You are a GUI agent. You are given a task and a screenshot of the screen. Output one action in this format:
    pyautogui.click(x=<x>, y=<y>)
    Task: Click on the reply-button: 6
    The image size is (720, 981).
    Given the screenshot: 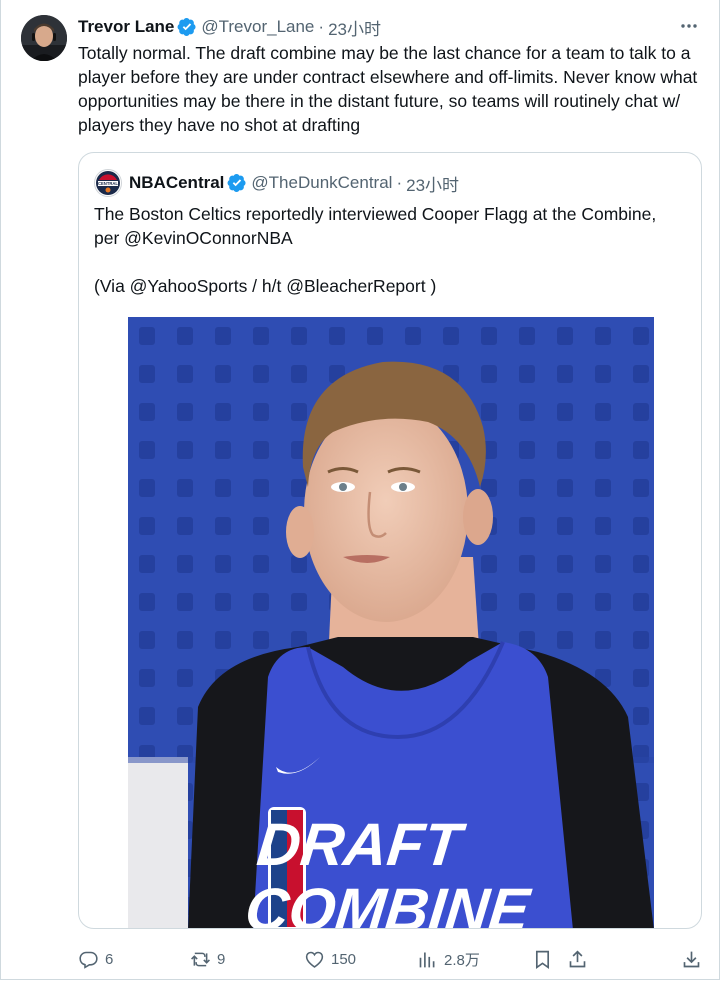 What is the action you would take?
    pyautogui.click(x=95, y=959)
    